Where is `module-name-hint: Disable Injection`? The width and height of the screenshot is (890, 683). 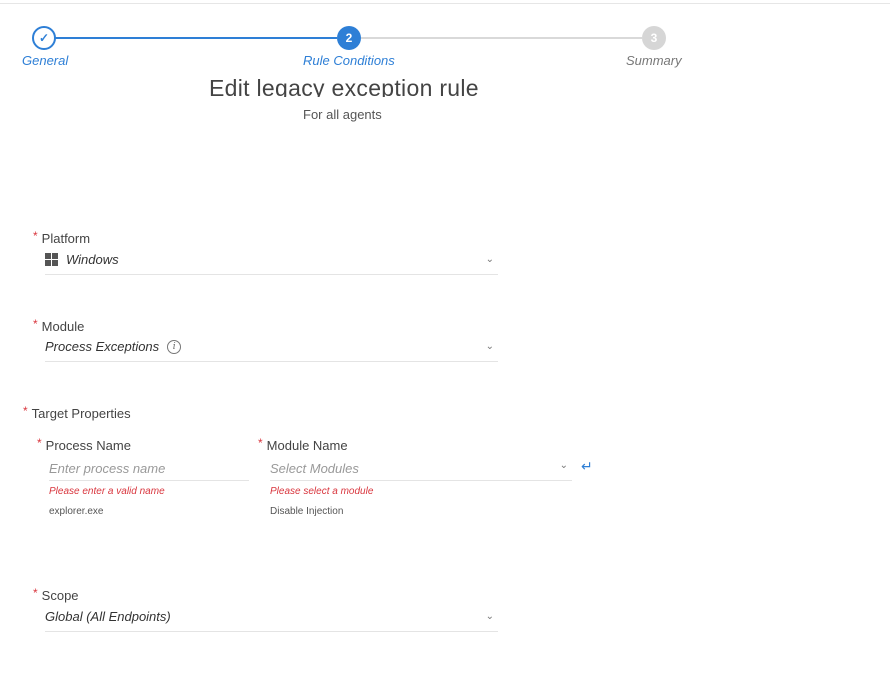
module-name-hint: Disable Injection is located at coordinates (307, 511).